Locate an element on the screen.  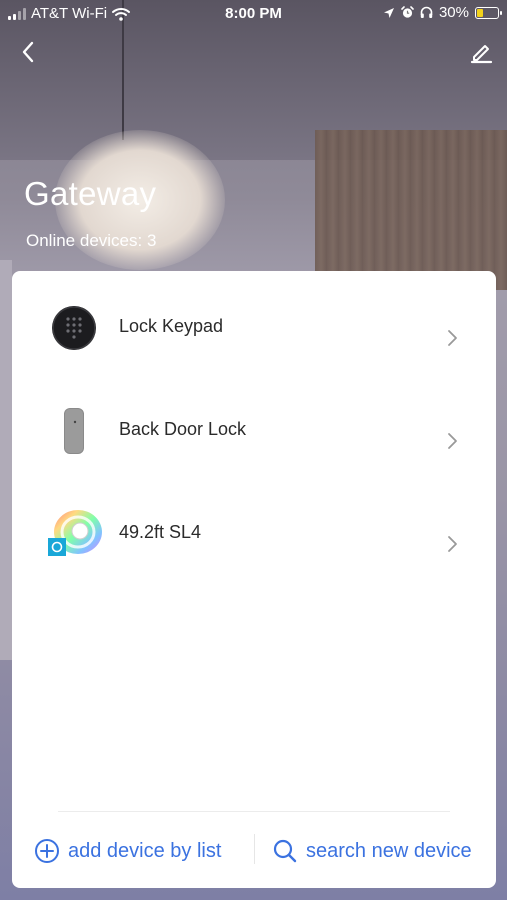
online-devices-count: Online devices: 3 is located at coordinates (91, 240).